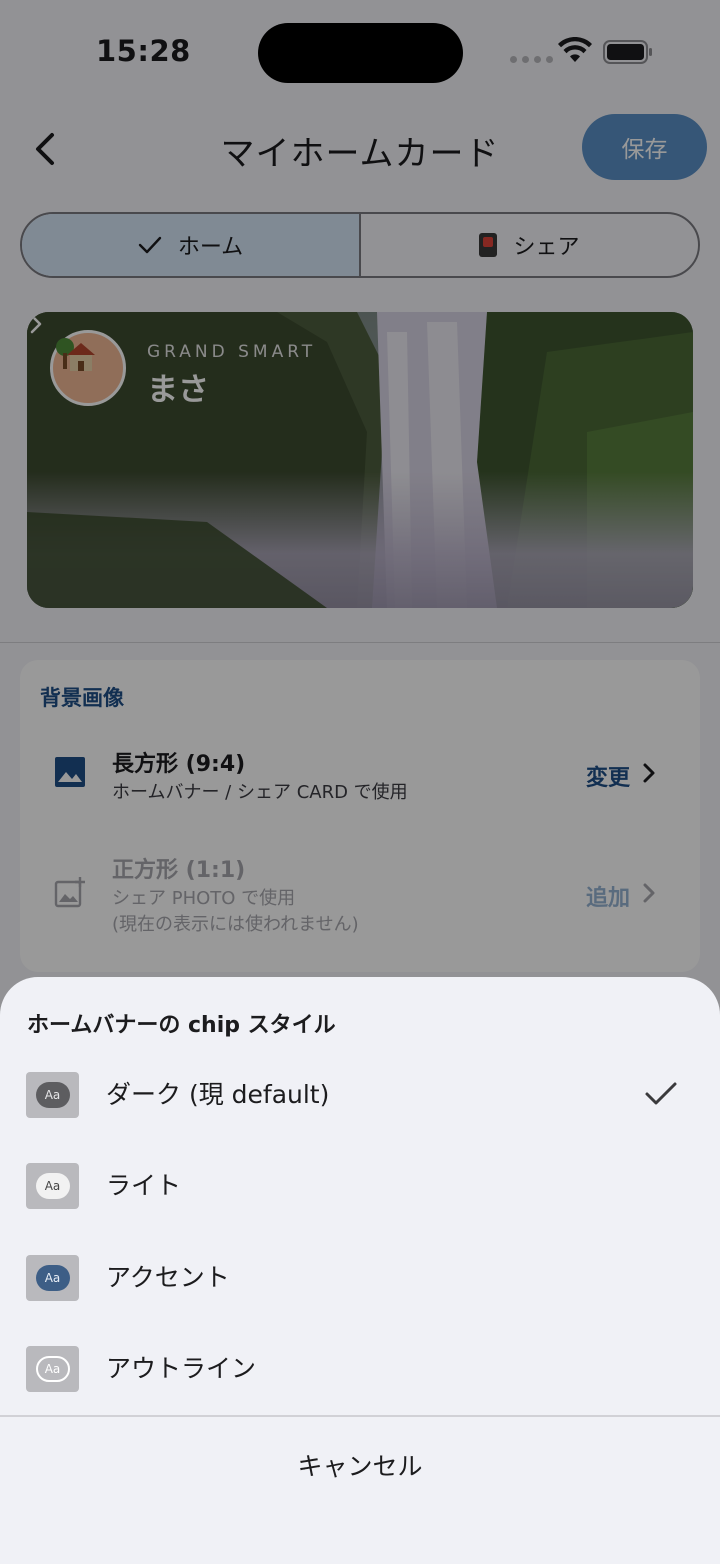 This screenshot has width=720, height=1564. Describe the element at coordinates (218, 1094) in the screenshot. I see `option-label: ダーク (現 default)` at that location.